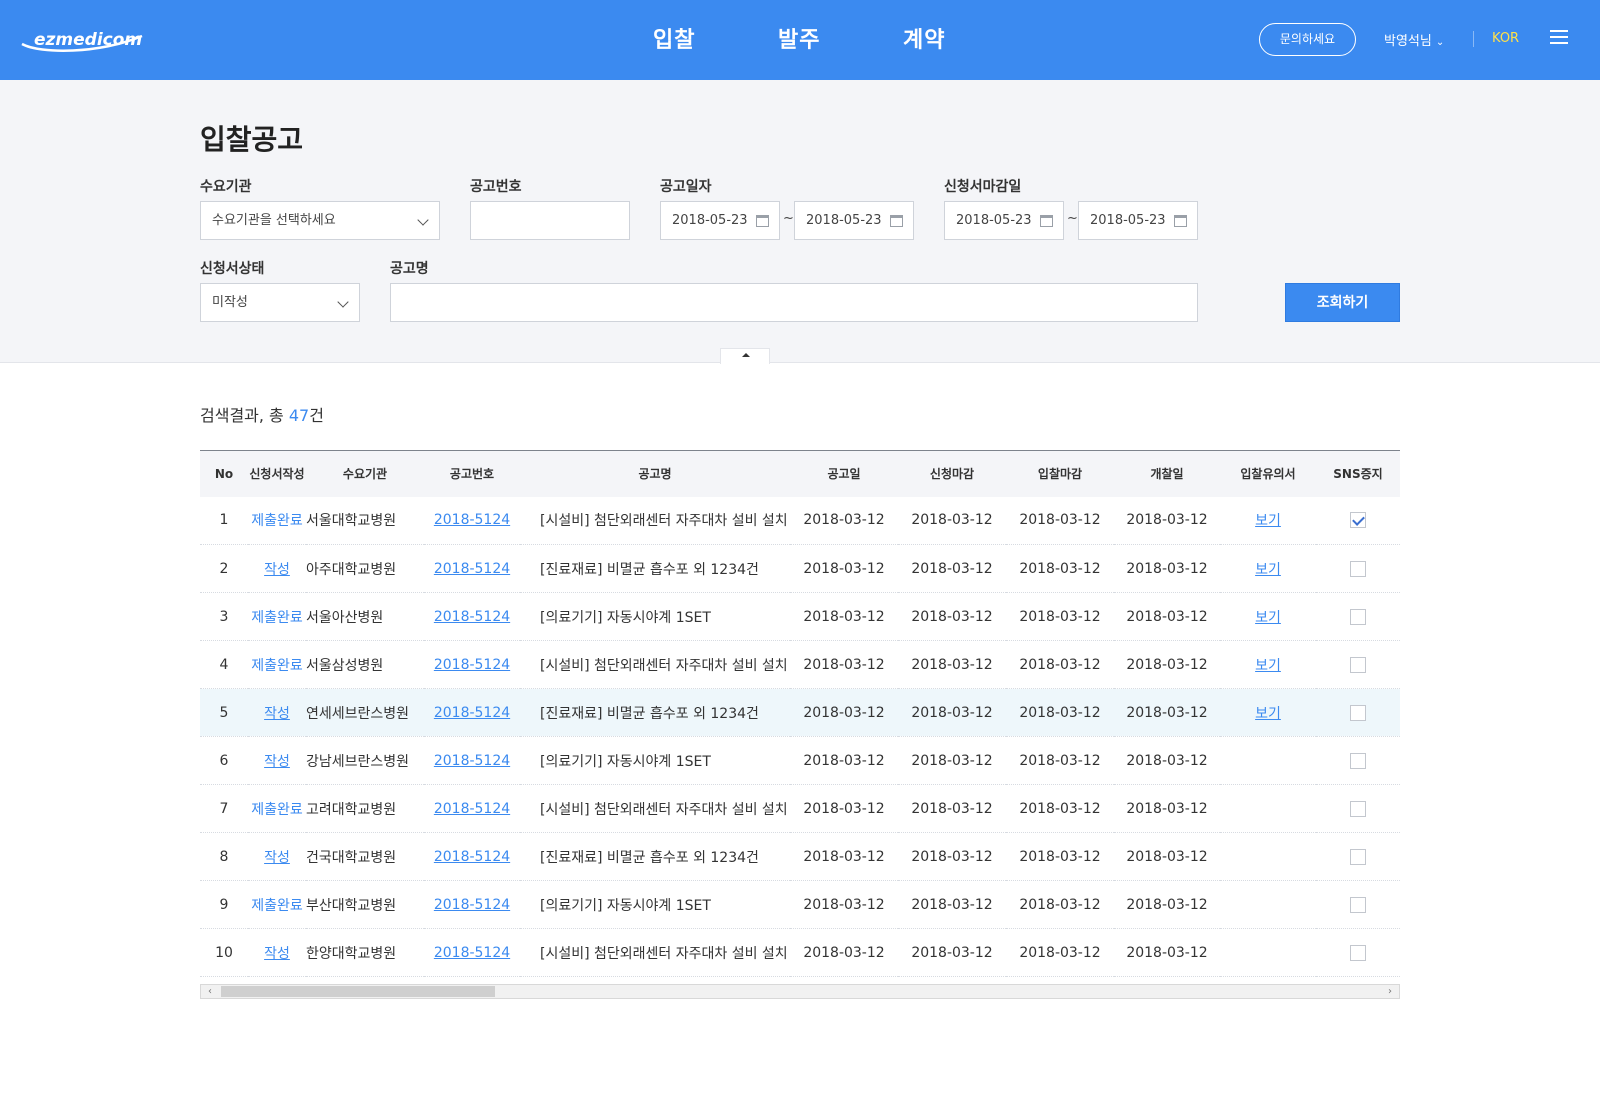 This screenshot has width=1600, height=1100. I want to click on row-no: 5, so click(224, 712).